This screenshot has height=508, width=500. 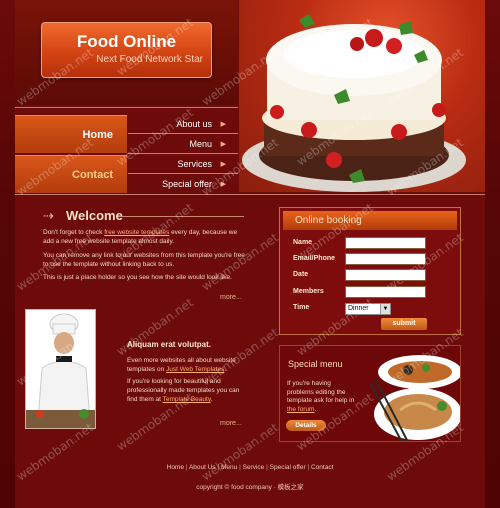 I want to click on forum-link: the forum, so click(x=300, y=409).